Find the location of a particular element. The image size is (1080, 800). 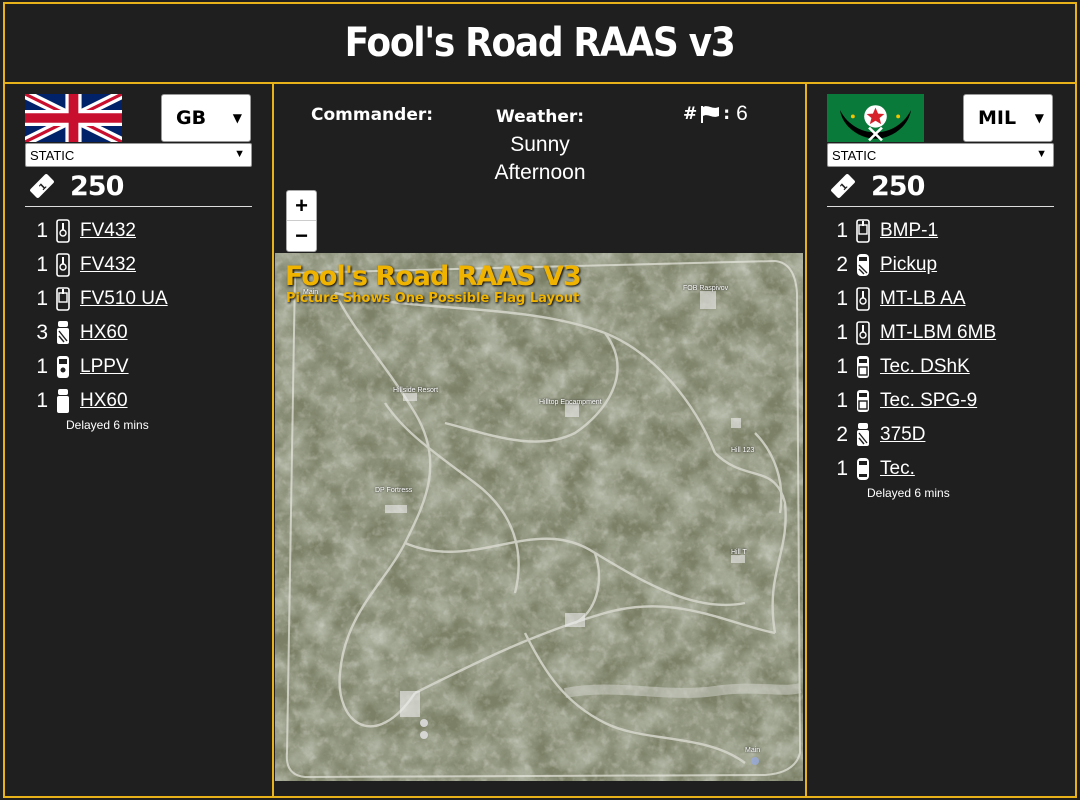

vehicle-row: 1 Tec. is located at coordinates (915, 469).